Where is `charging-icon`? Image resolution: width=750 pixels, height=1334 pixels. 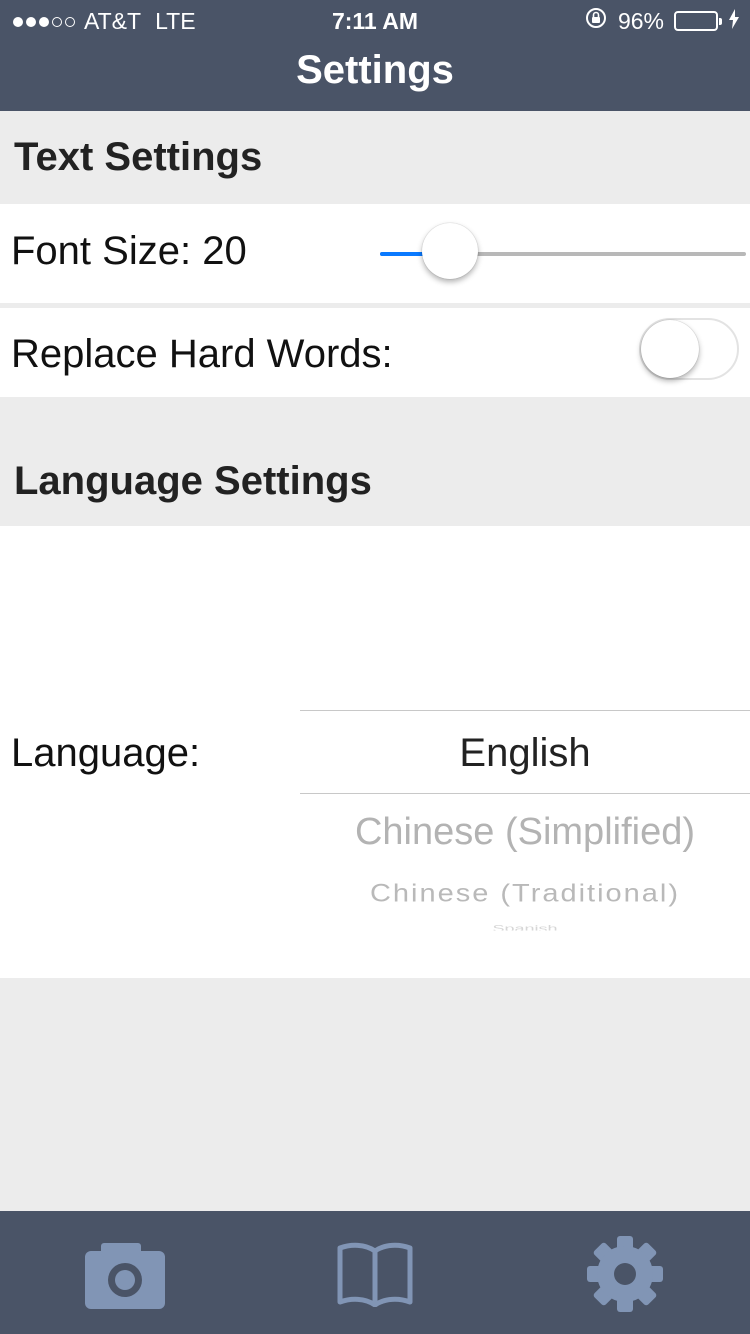
charging-icon is located at coordinates (734, 21).